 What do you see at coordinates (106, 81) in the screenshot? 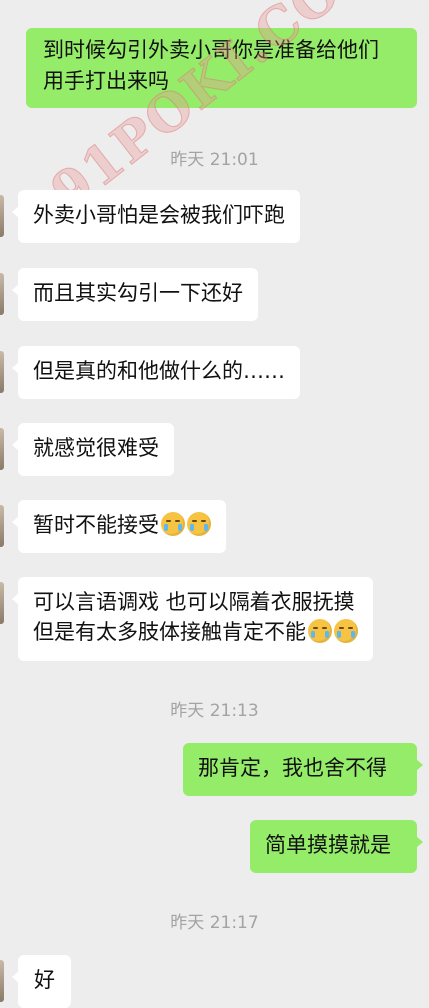
I see `message-line: 用手打出来吗` at bounding box center [106, 81].